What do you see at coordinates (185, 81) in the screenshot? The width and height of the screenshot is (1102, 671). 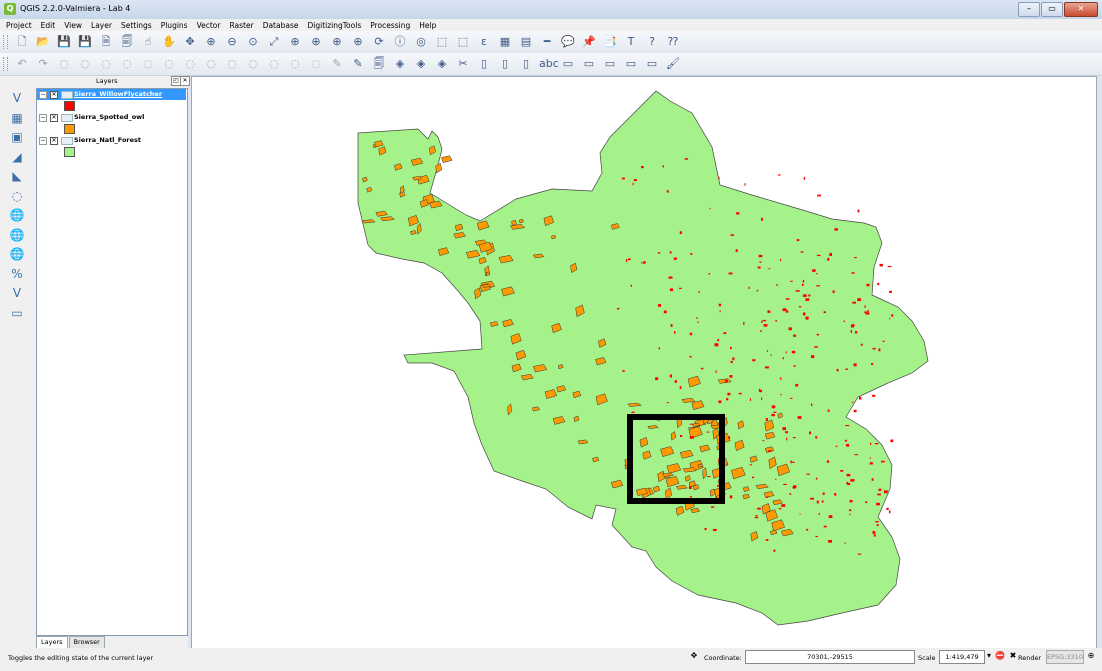 I see `close-panel-icon: ✕` at bounding box center [185, 81].